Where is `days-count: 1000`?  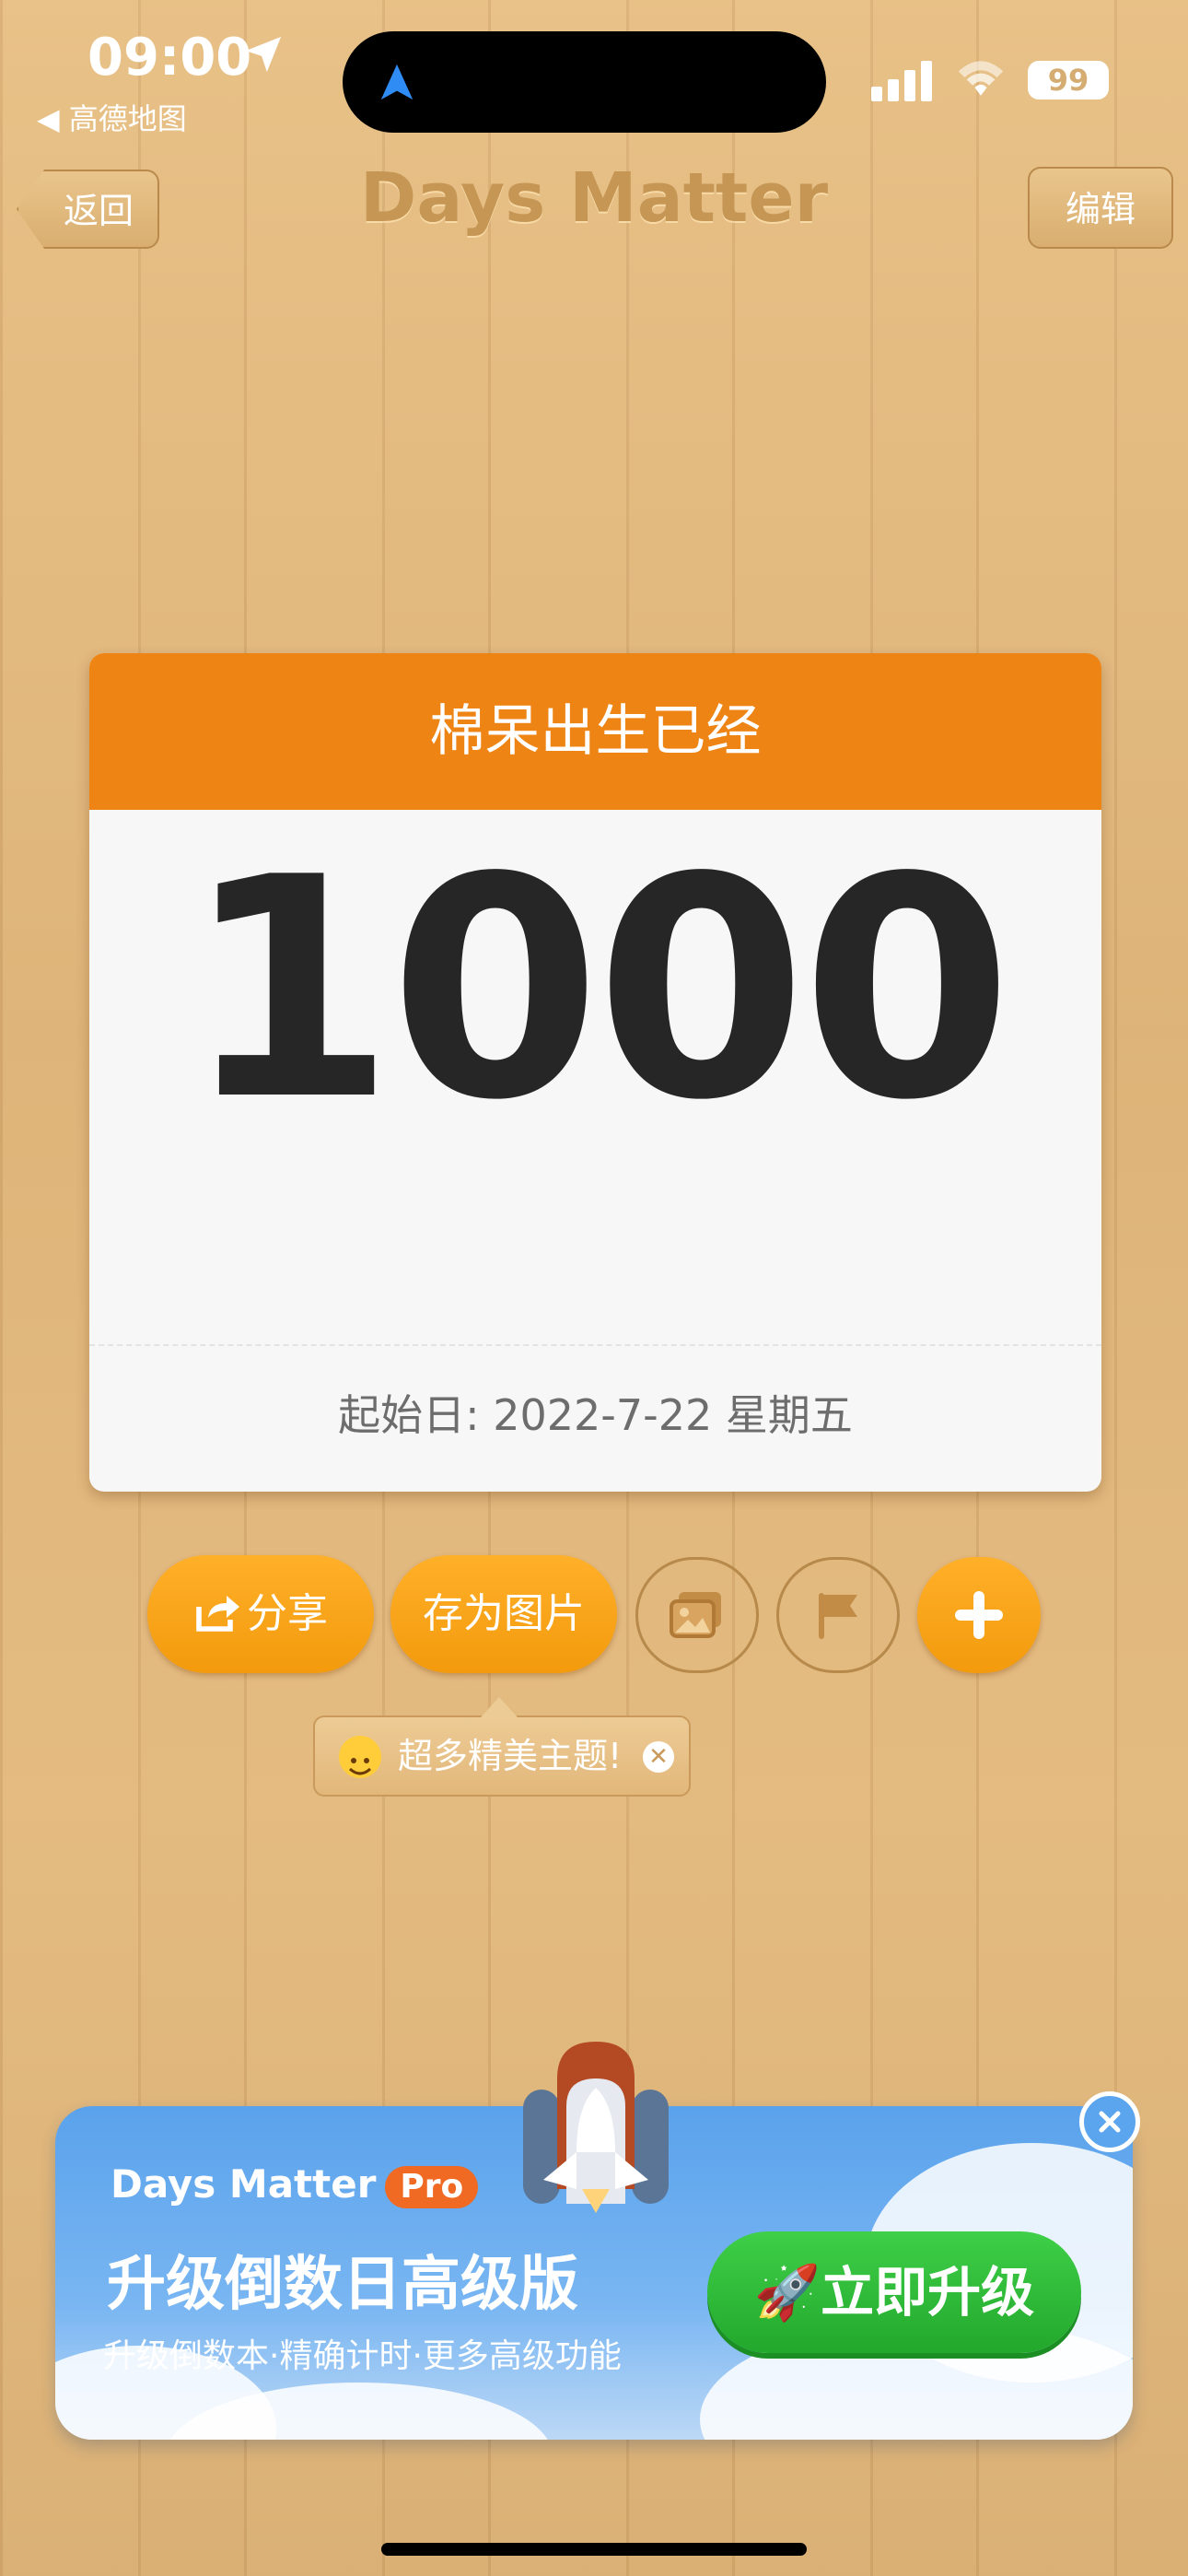
days-count: 1000 is located at coordinates (597, 989).